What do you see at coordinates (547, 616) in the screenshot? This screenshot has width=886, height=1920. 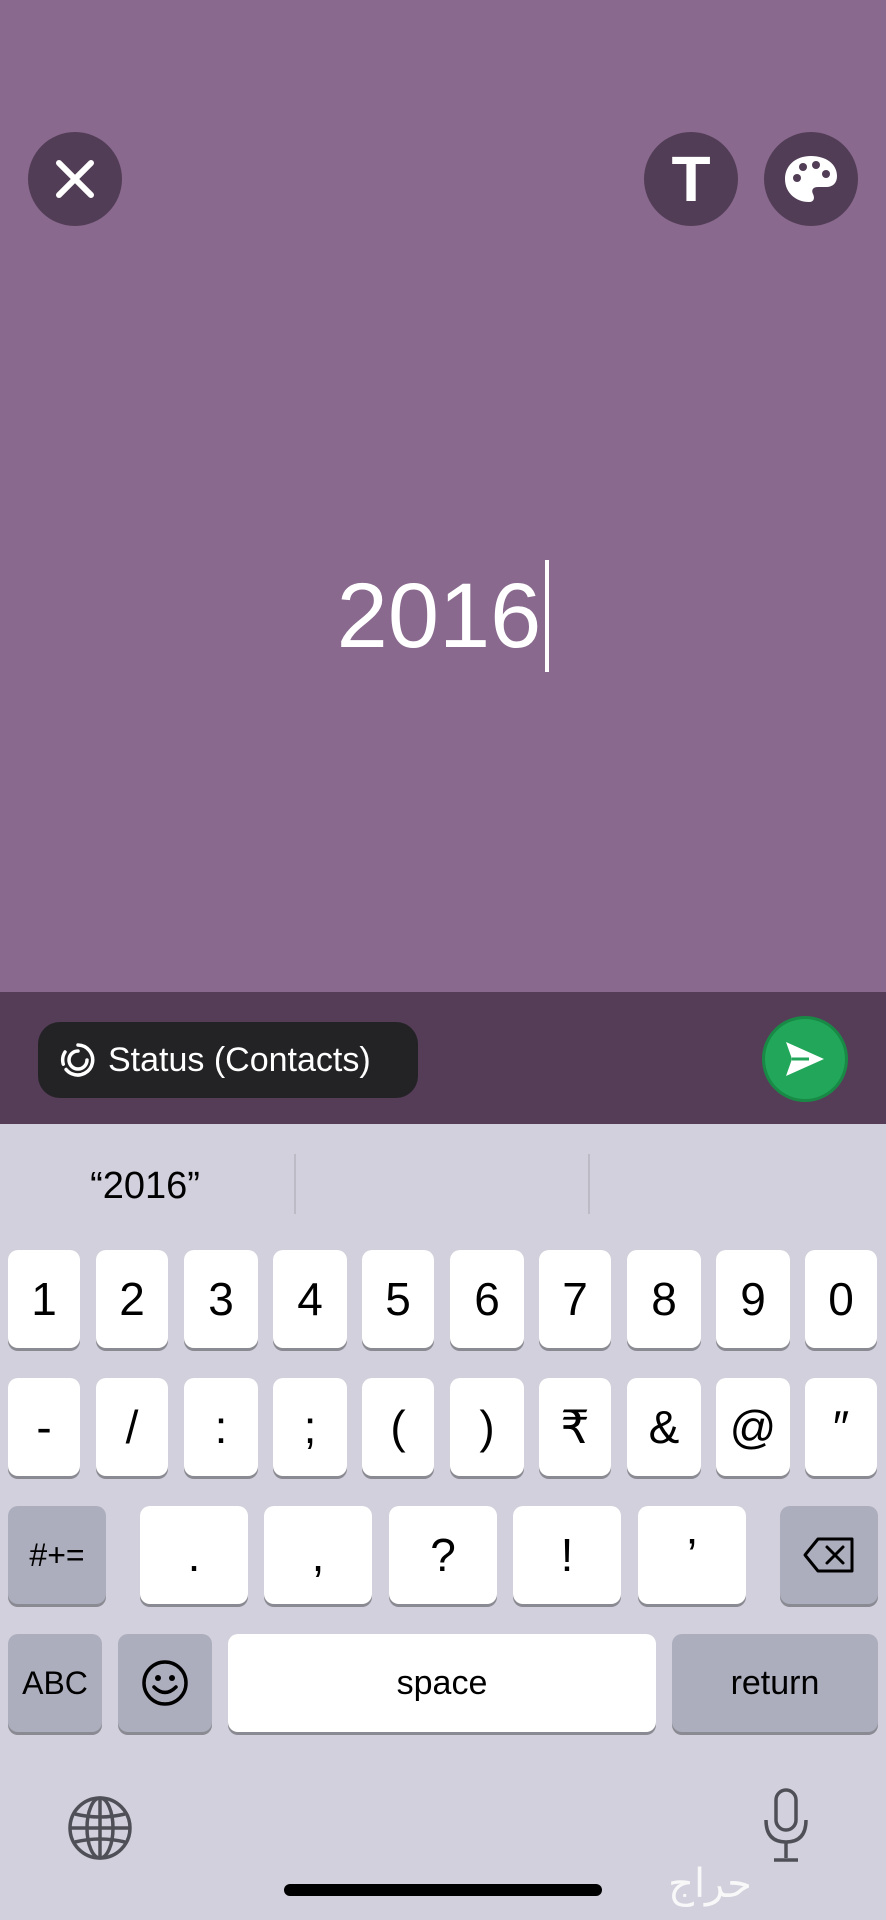 I see `text-cursor` at bounding box center [547, 616].